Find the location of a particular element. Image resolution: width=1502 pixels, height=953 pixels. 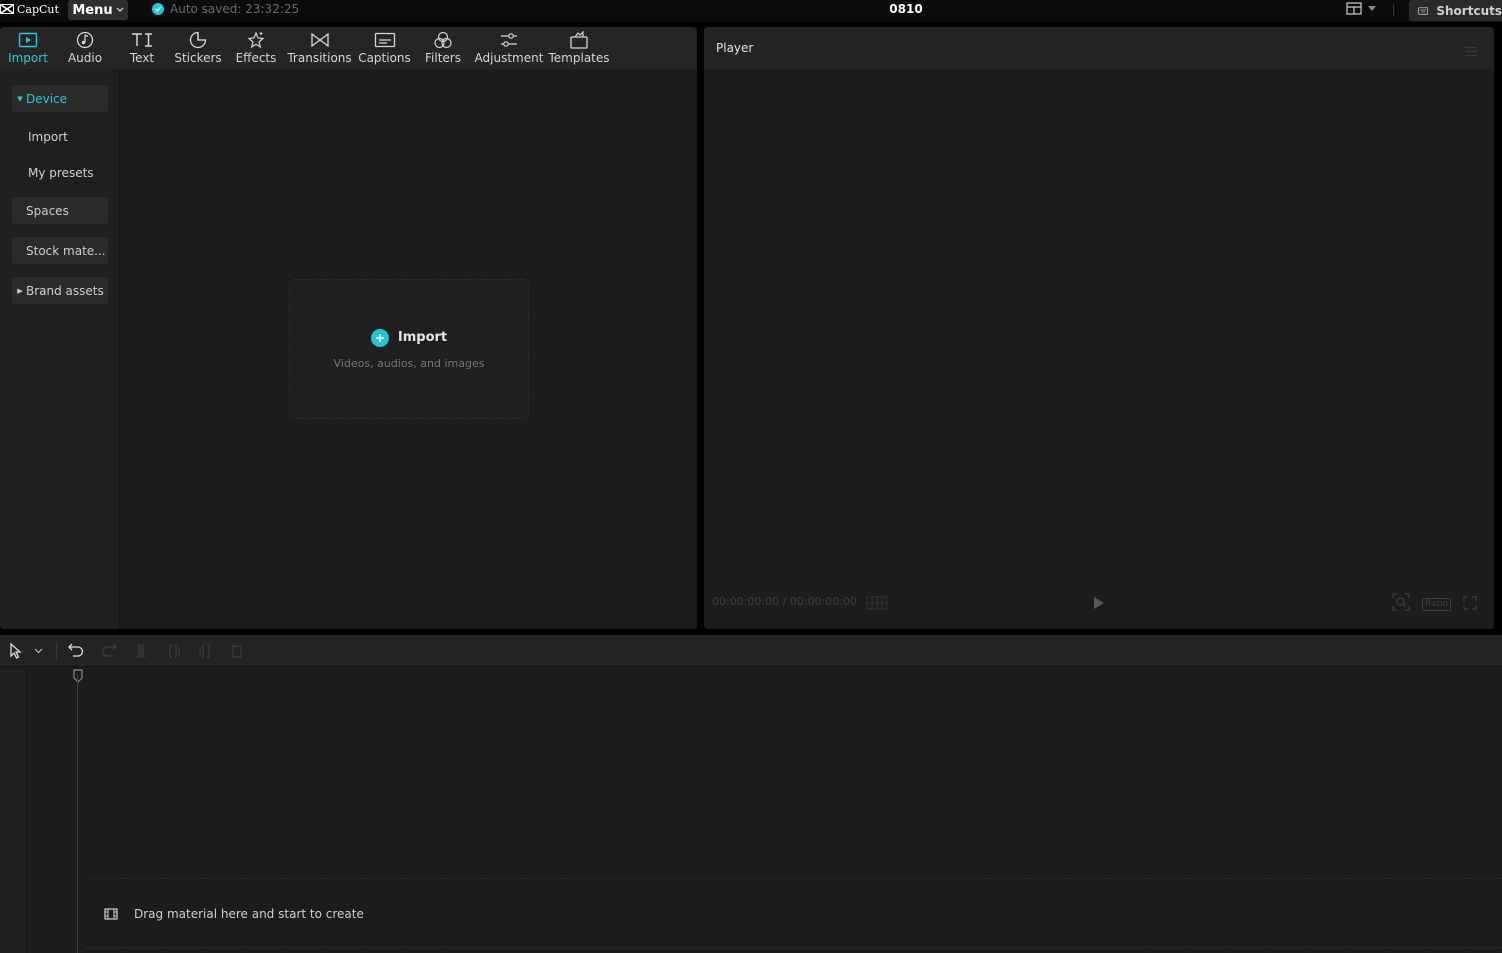

sidebar-item-brand-assets: ▶ Brand assets is located at coordinates (60, 290).